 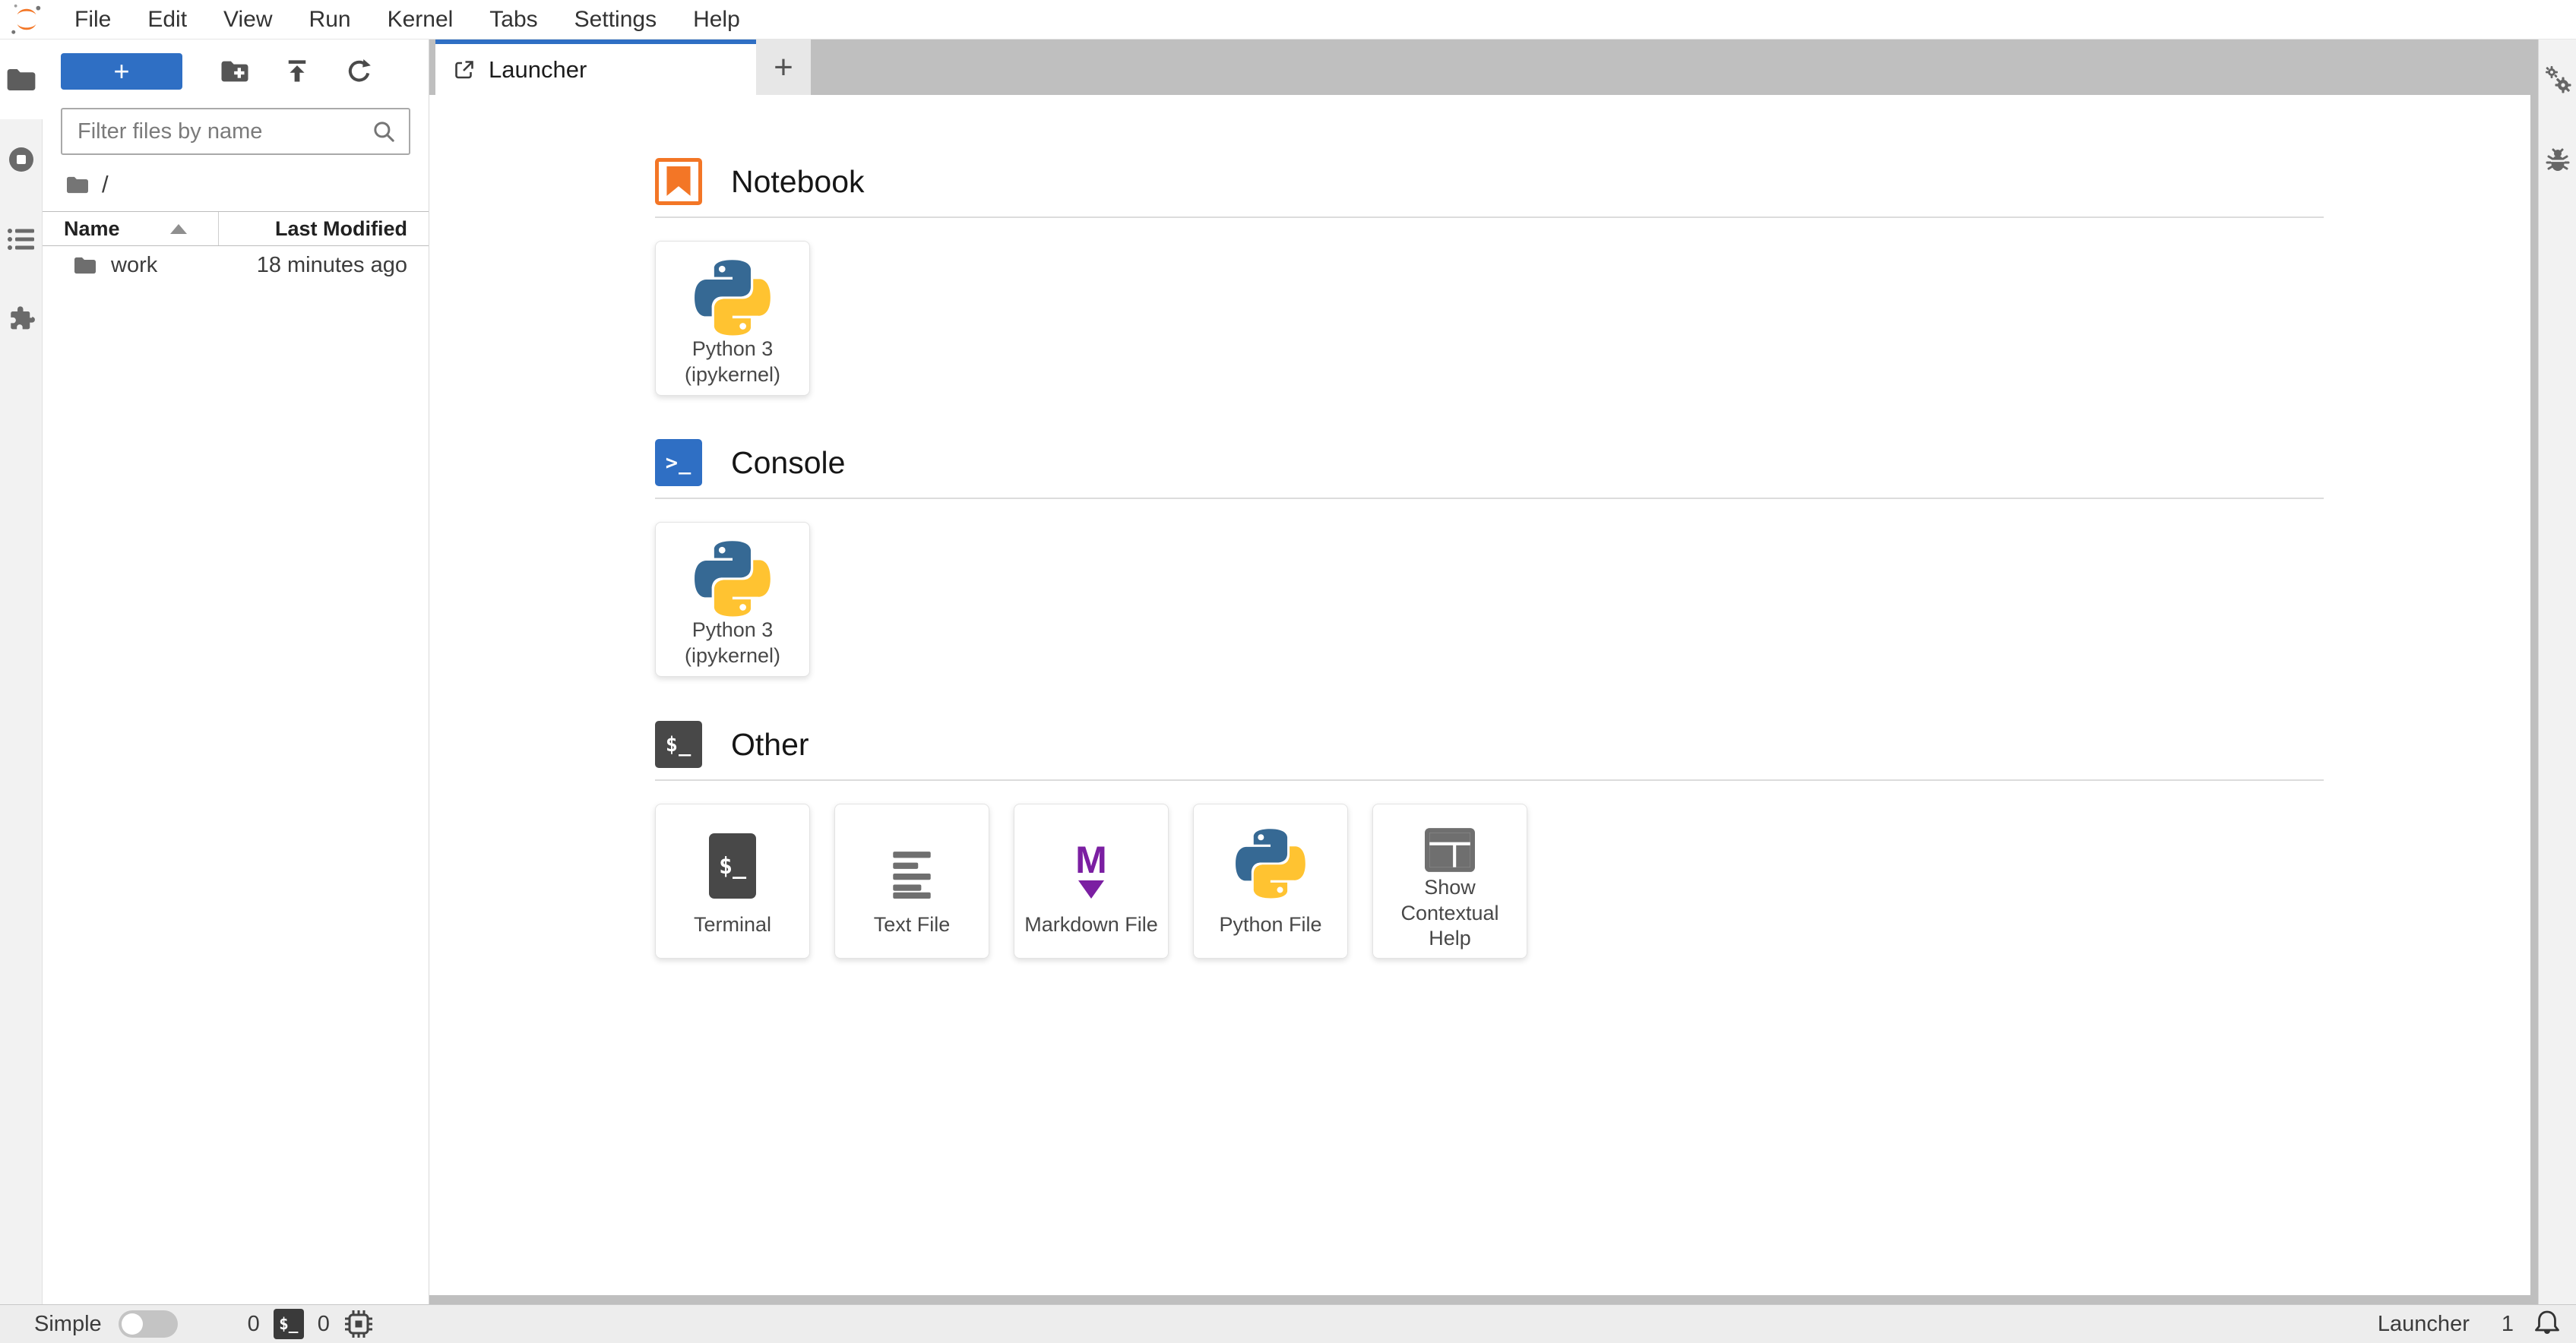 What do you see at coordinates (178, 228) in the screenshot?
I see `sort-ascending-icon` at bounding box center [178, 228].